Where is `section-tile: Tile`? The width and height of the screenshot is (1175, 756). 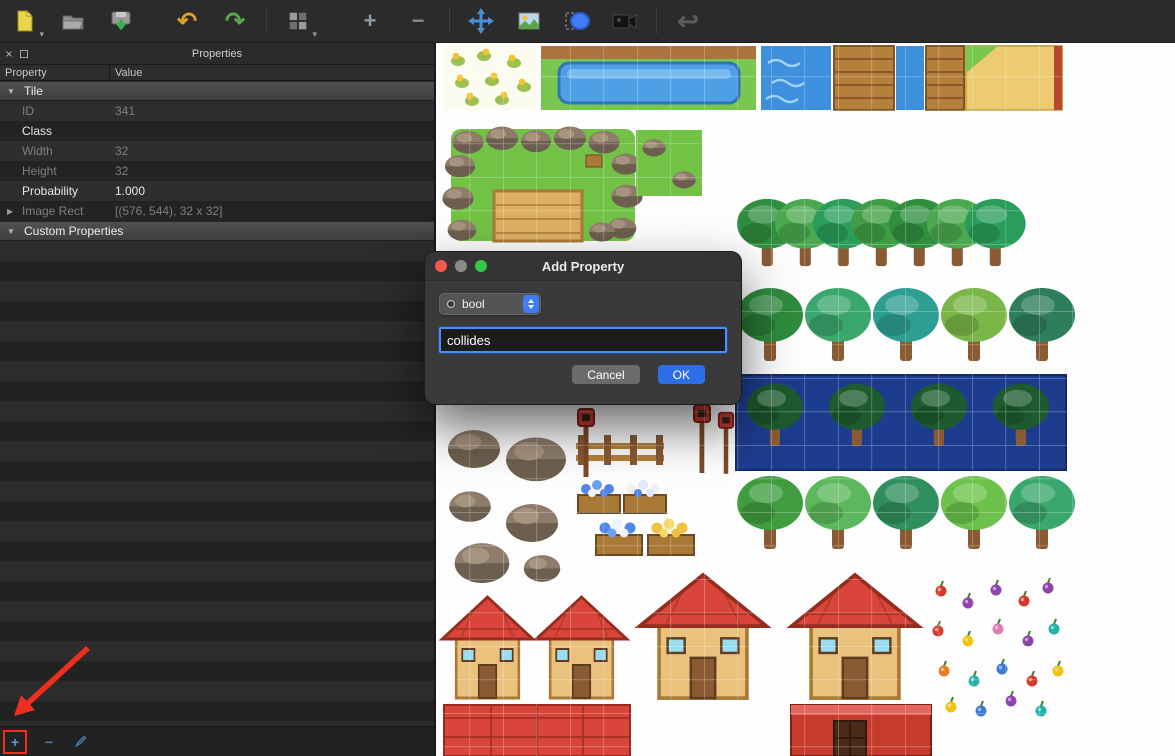
section-tile: Tile is located at coordinates (217, 91).